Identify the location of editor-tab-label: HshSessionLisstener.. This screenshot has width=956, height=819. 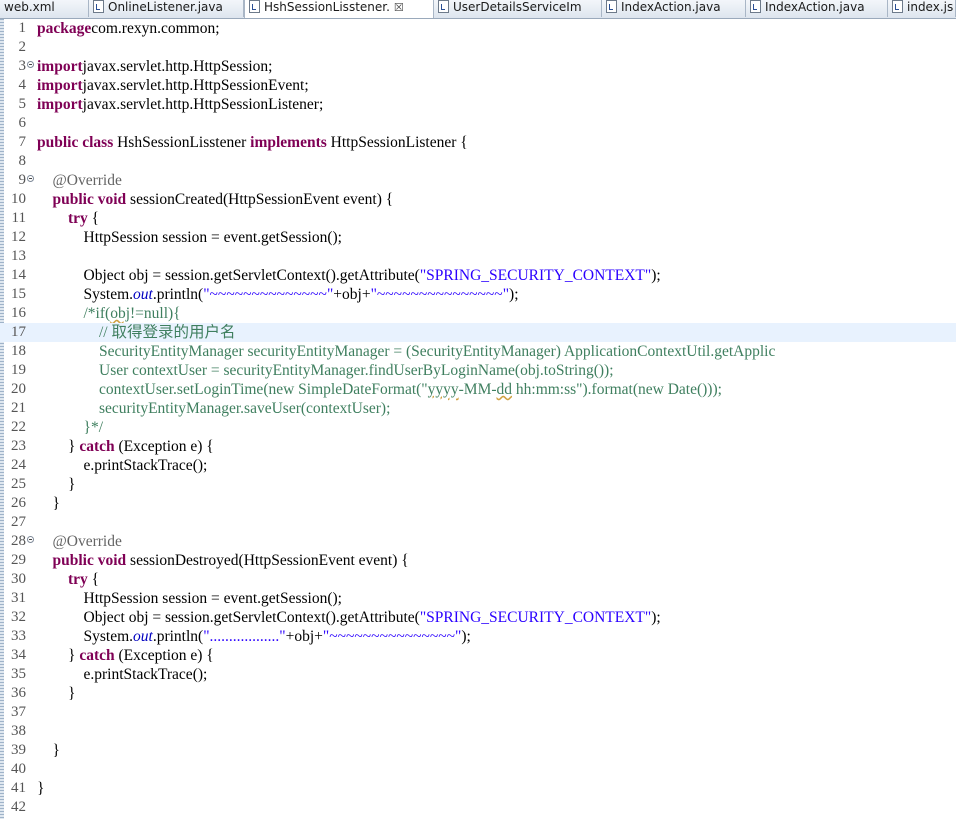
(327, 7).